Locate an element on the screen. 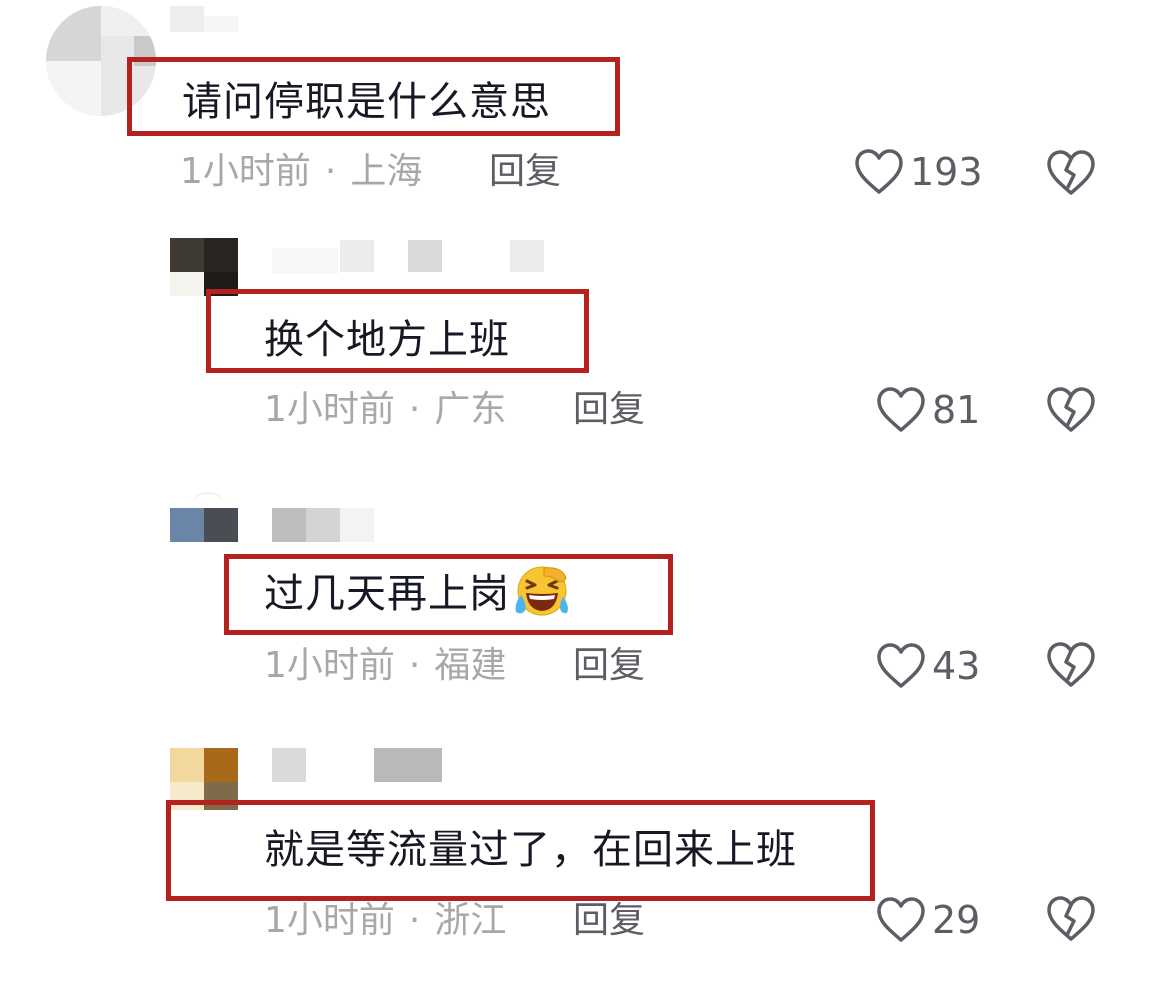  like-button: 193 is located at coordinates (918, 172).